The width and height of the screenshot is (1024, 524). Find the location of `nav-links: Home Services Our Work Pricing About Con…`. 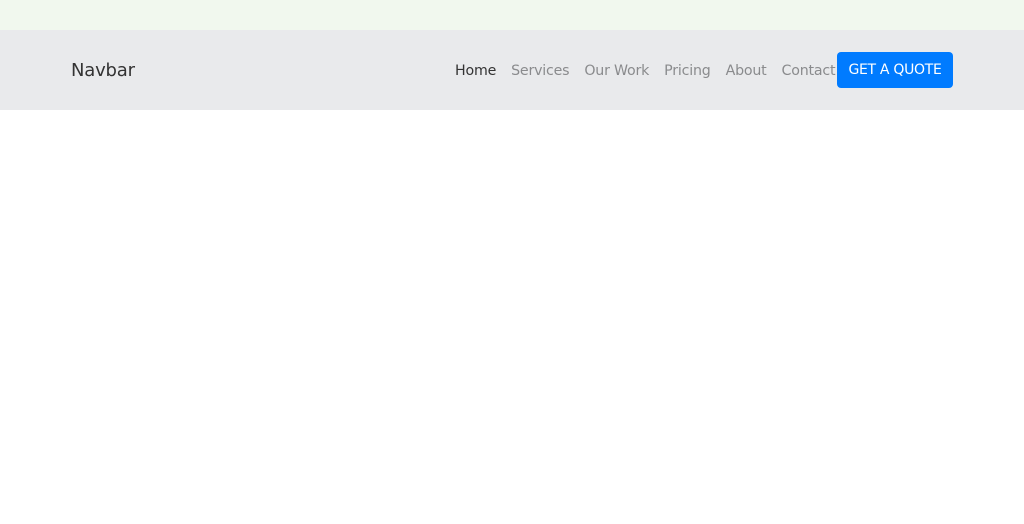

nav-links: Home Services Our Work Pricing About Con… is located at coordinates (645, 71).